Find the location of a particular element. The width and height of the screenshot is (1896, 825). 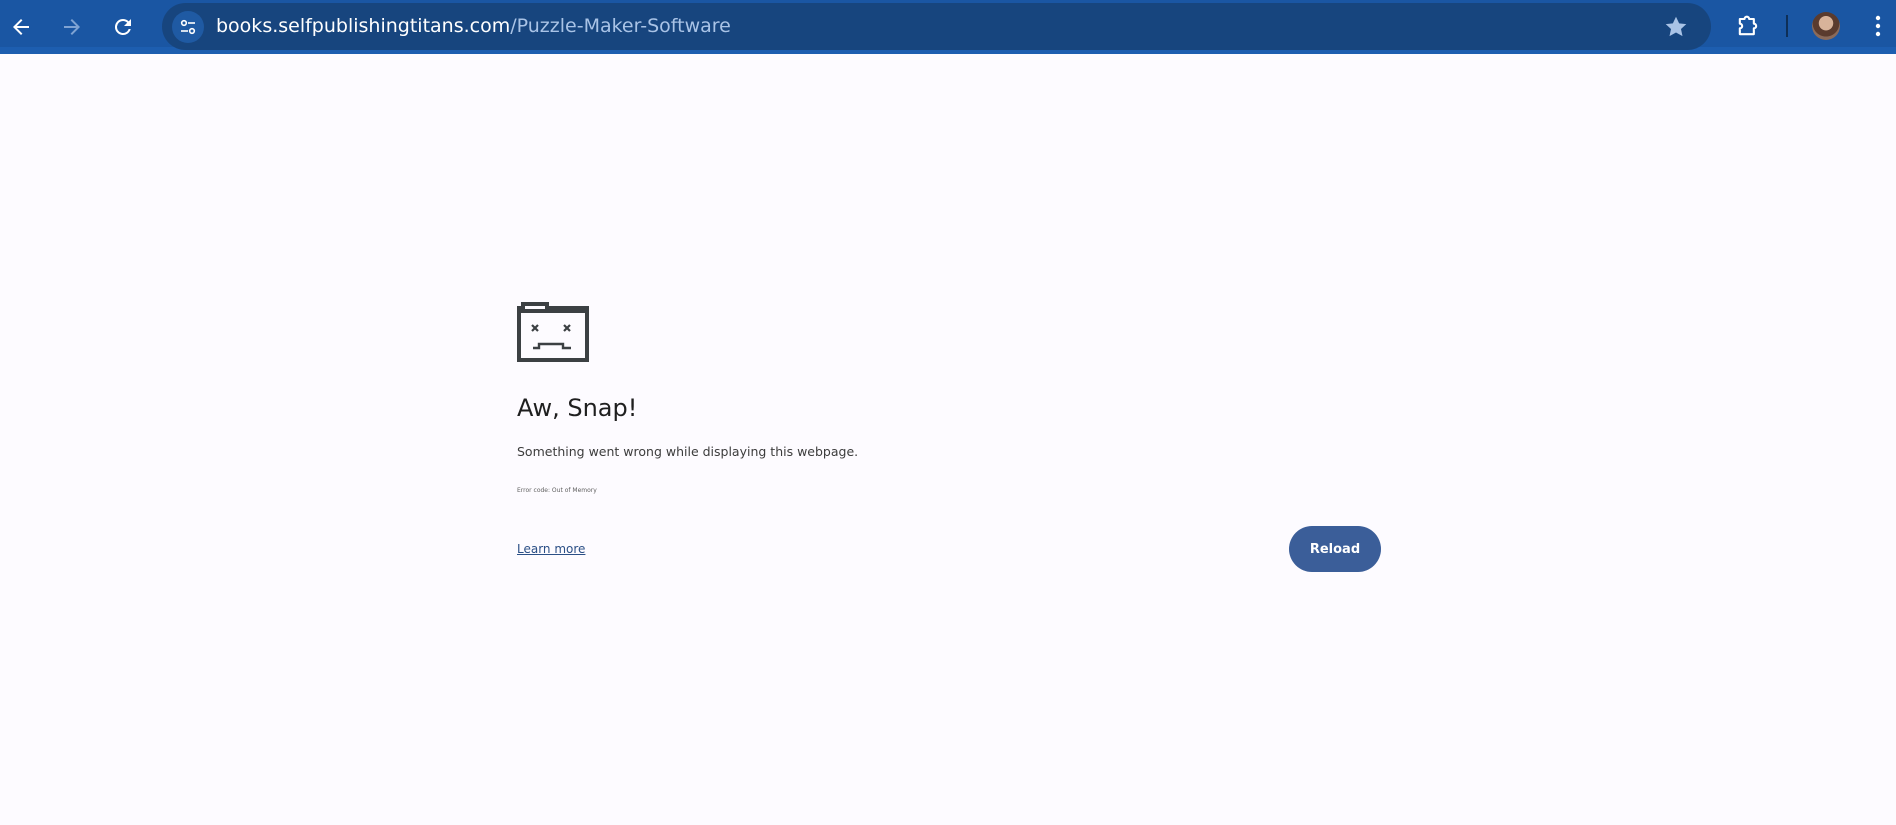

site-info-button is located at coordinates (188, 27).